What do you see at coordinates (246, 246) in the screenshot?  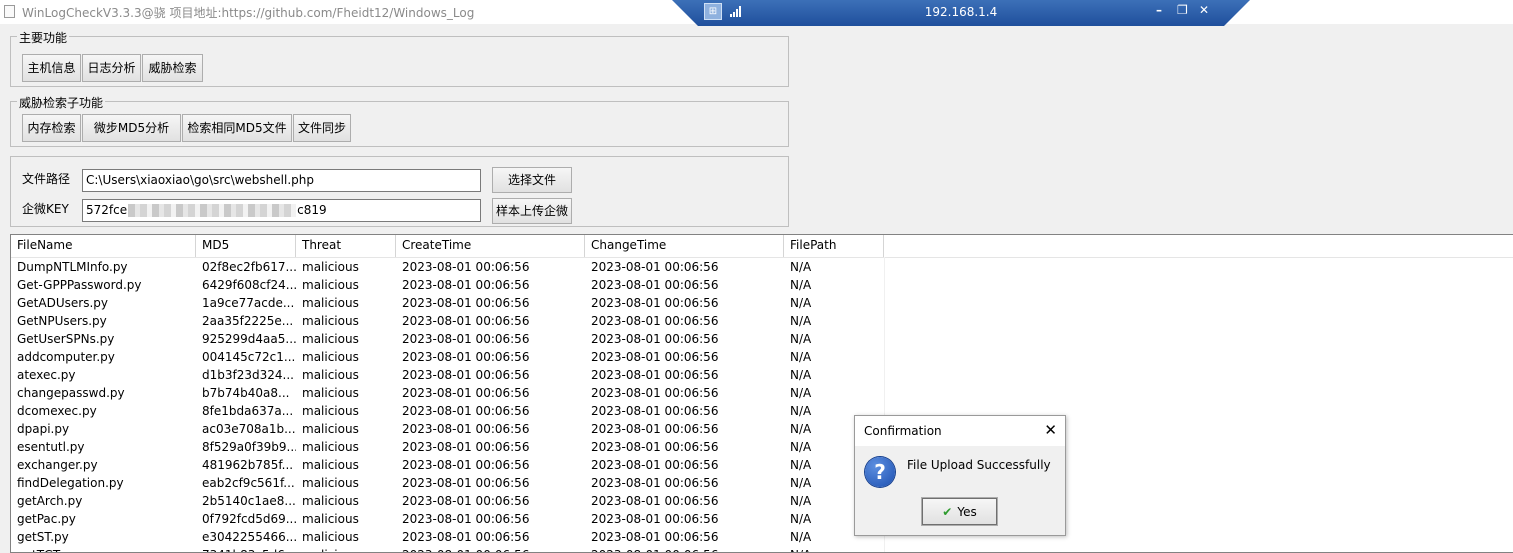 I see `column-md5: MD5` at bounding box center [246, 246].